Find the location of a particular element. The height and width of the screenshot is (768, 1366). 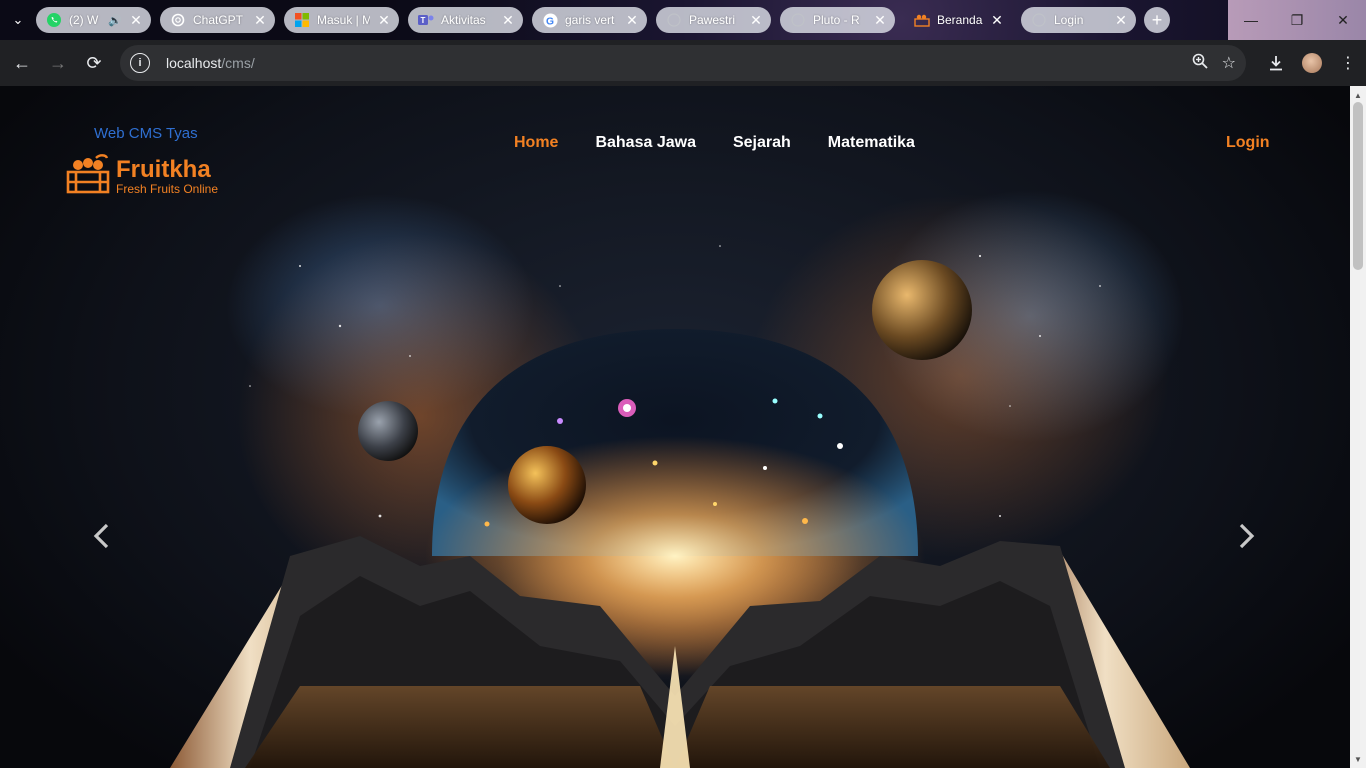

tab-teams: T Aktivitas ✕ is located at coordinates (465, 20).